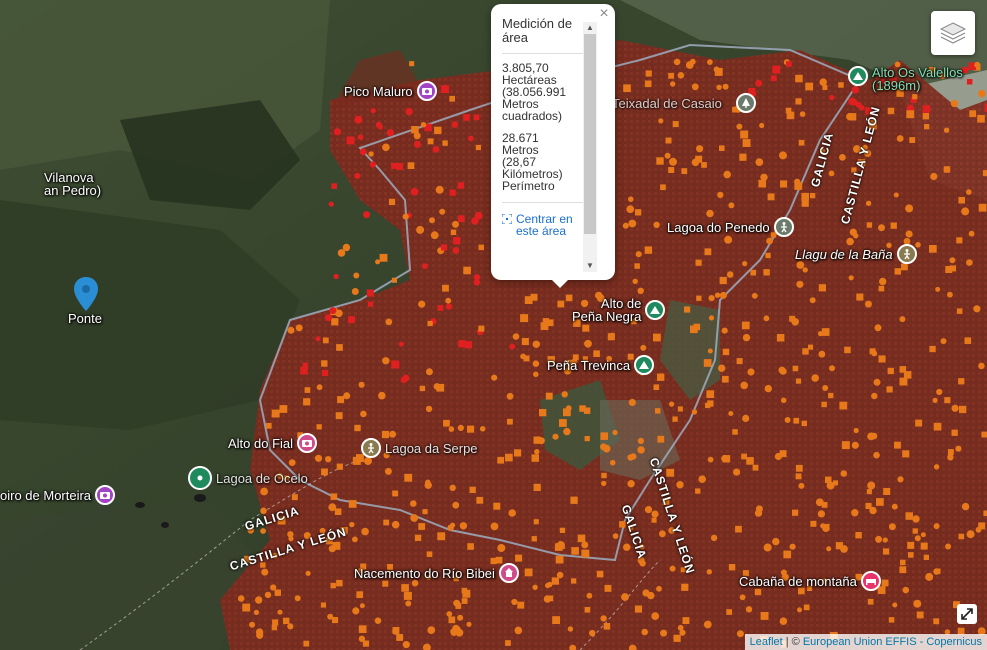 This screenshot has width=987, height=650. Describe the element at coordinates (590, 266) in the screenshot. I see `scroll-down-icon: ▼` at that location.